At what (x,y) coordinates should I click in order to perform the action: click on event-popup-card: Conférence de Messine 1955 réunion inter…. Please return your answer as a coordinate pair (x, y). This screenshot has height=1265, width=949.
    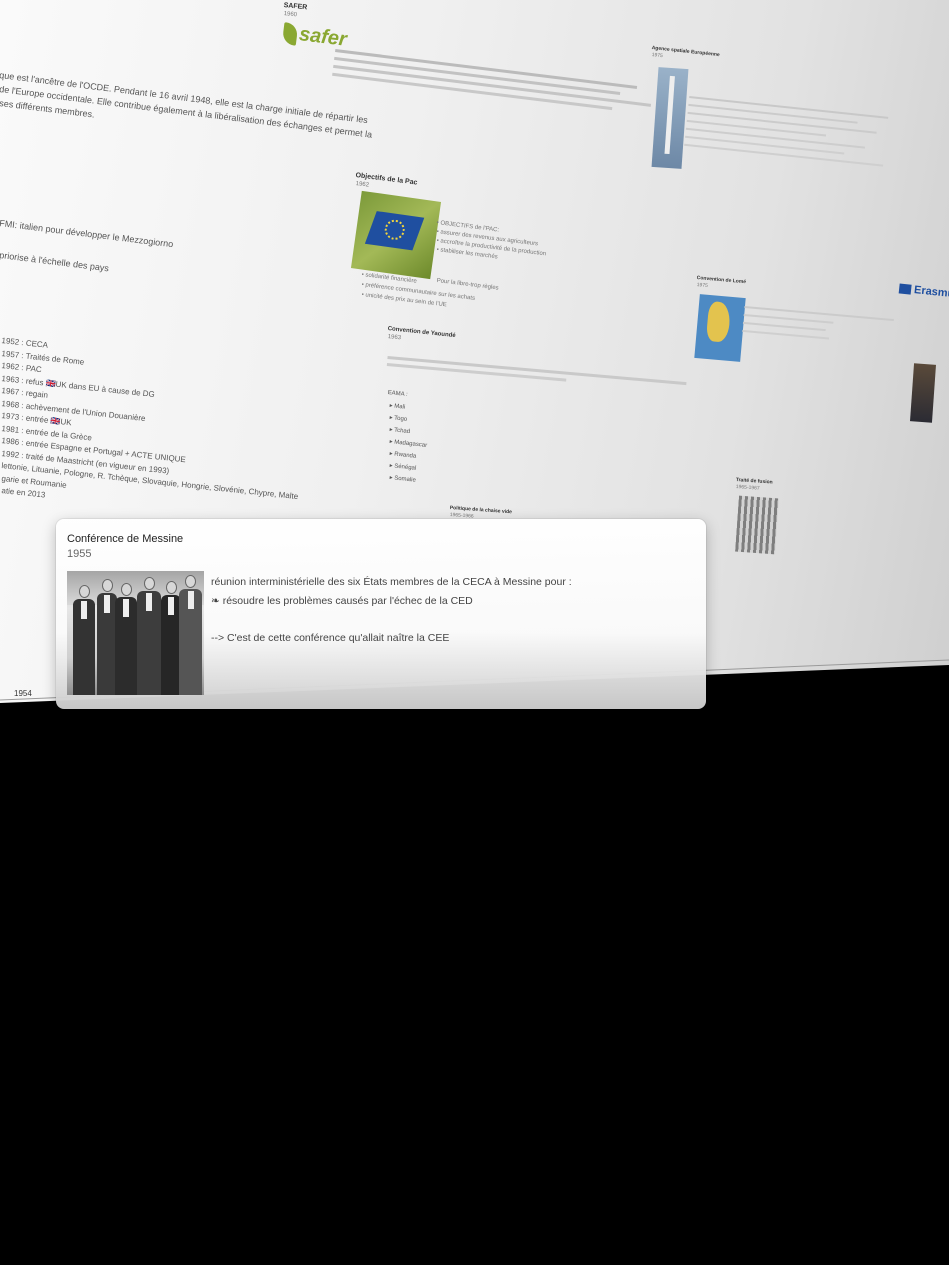
    Looking at the image, I should click on (381, 614).